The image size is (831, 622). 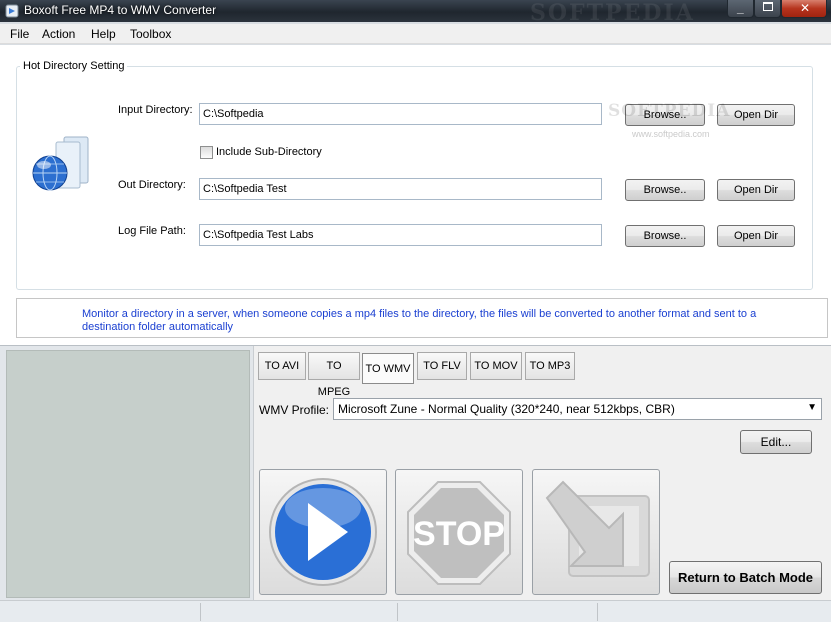 I want to click on log-file-field, so click(x=400, y=235).